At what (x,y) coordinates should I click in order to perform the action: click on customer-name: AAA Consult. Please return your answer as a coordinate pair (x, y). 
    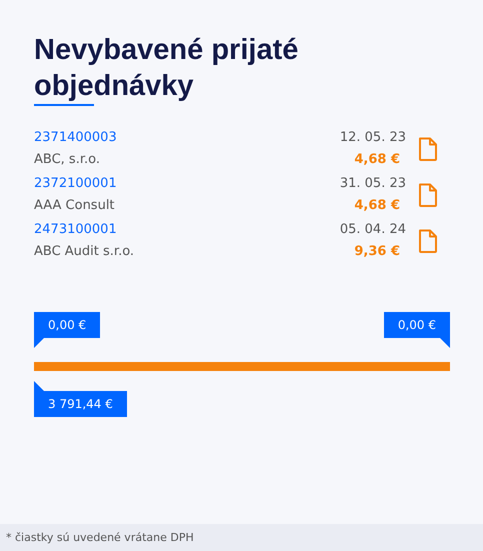
    Looking at the image, I should click on (75, 206).